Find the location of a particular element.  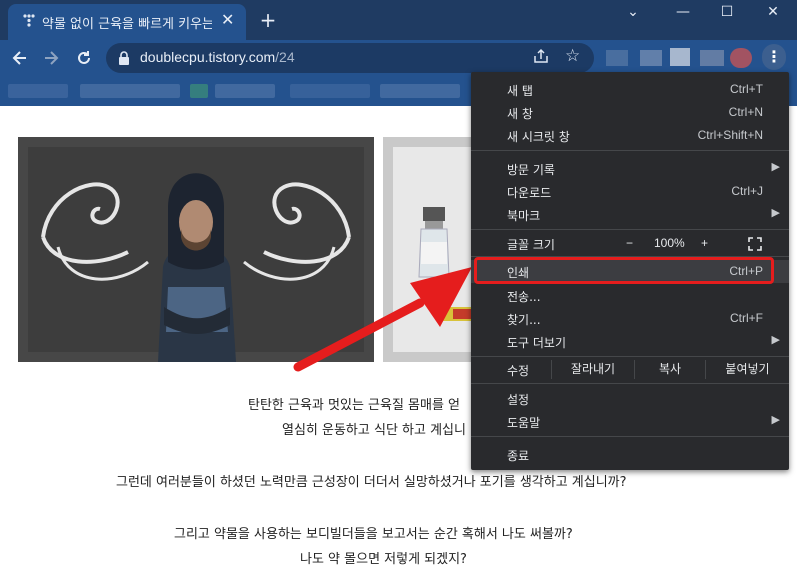

article-line: 열심히 운동하고 식단 하고 계십니 is located at coordinates (374, 430).